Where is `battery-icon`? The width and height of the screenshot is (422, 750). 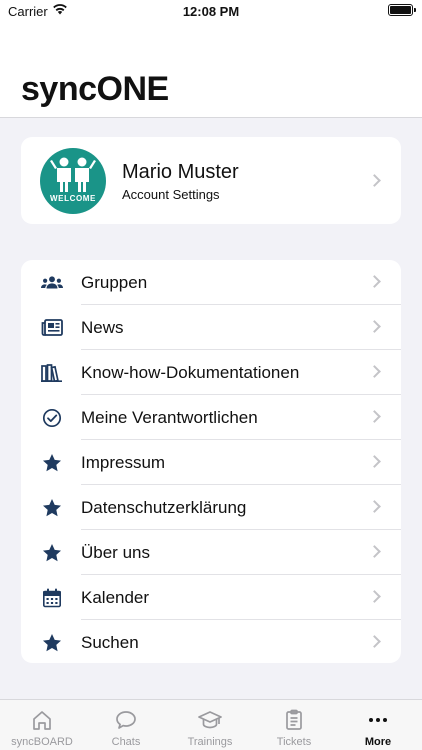 battery-icon is located at coordinates (402, 10).